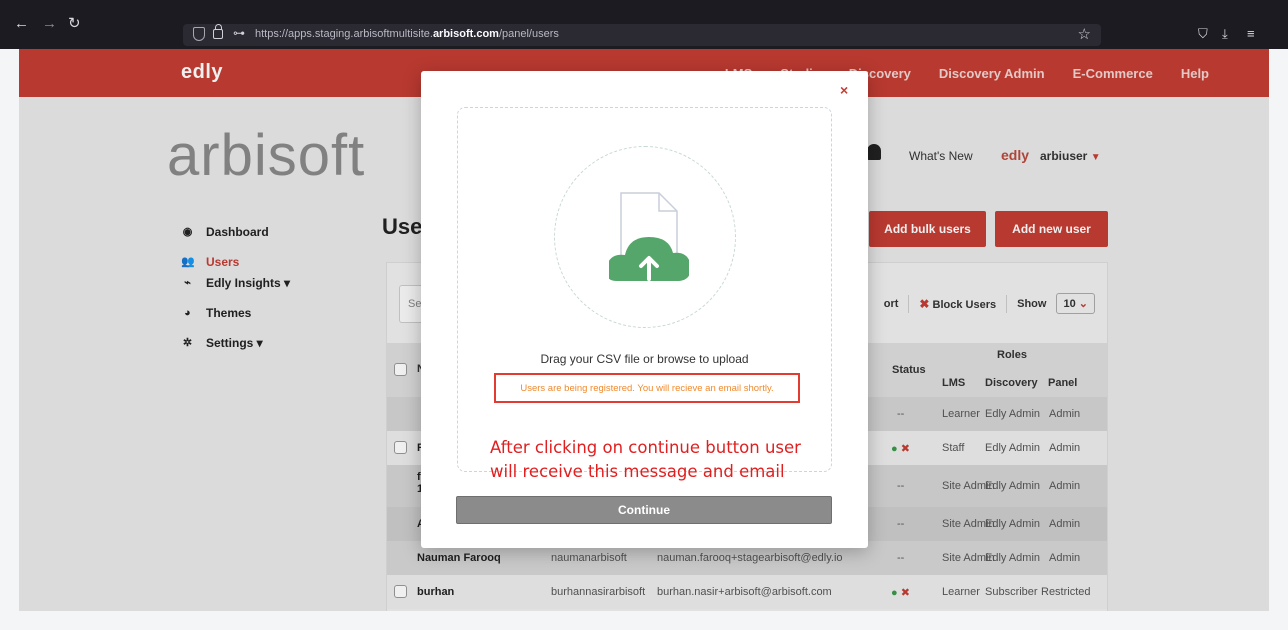  Describe the element at coordinates (644, 359) in the screenshot. I see `dropzone-text: Drag your CSV file or browse to upload` at that location.